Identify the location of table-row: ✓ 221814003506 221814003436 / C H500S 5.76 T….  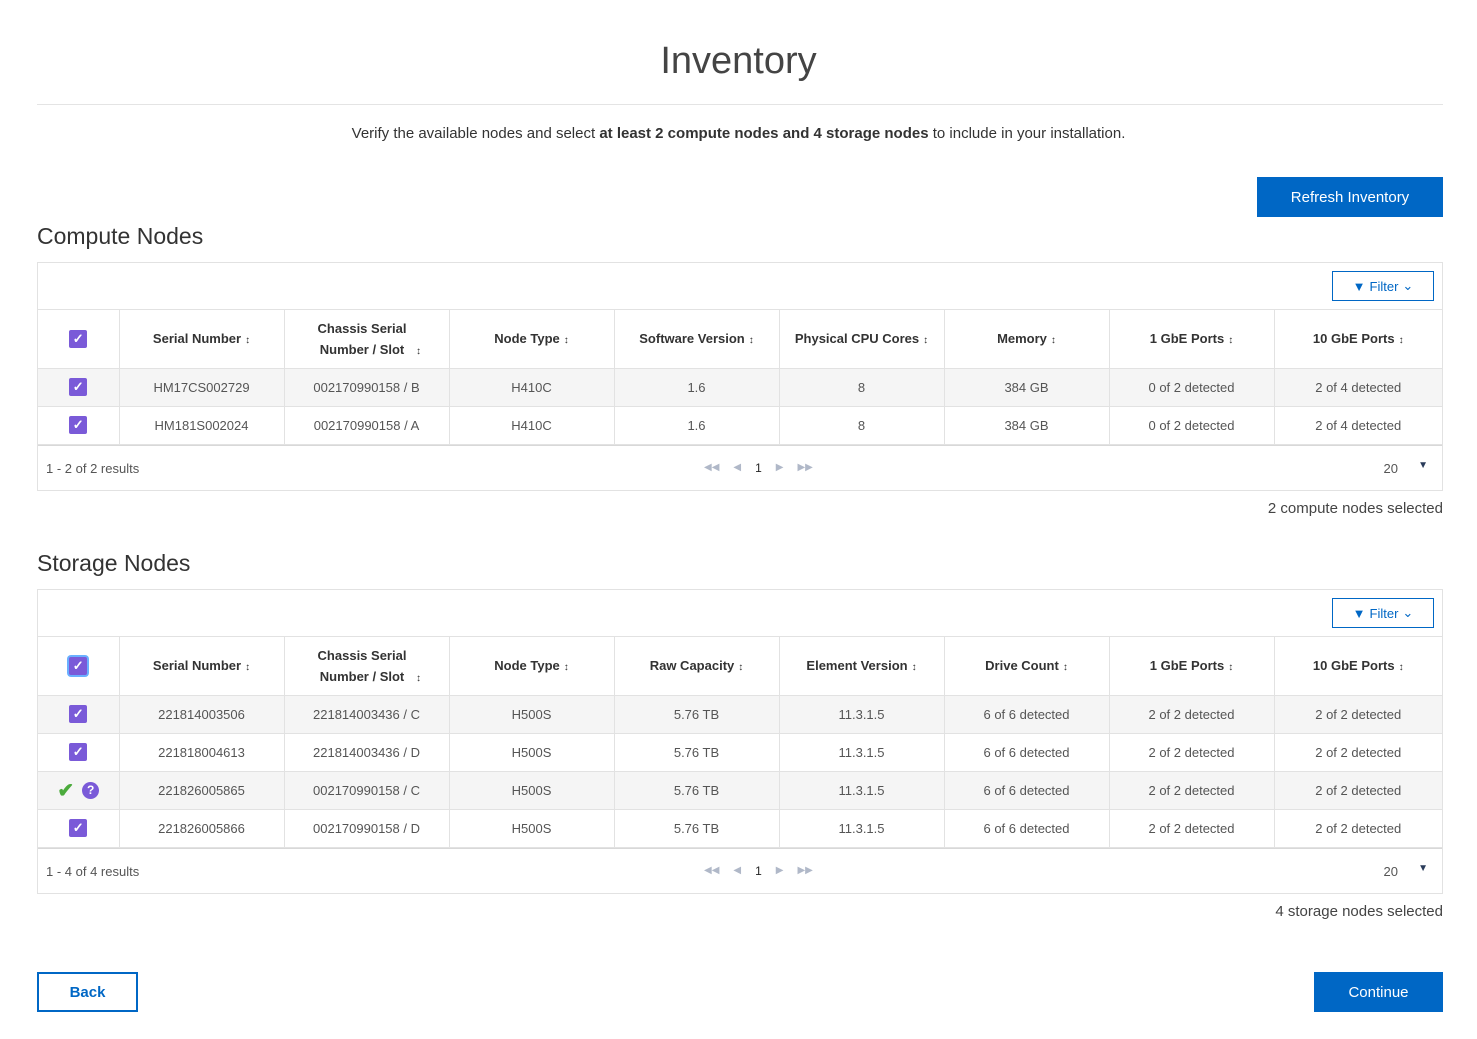
(740, 714).